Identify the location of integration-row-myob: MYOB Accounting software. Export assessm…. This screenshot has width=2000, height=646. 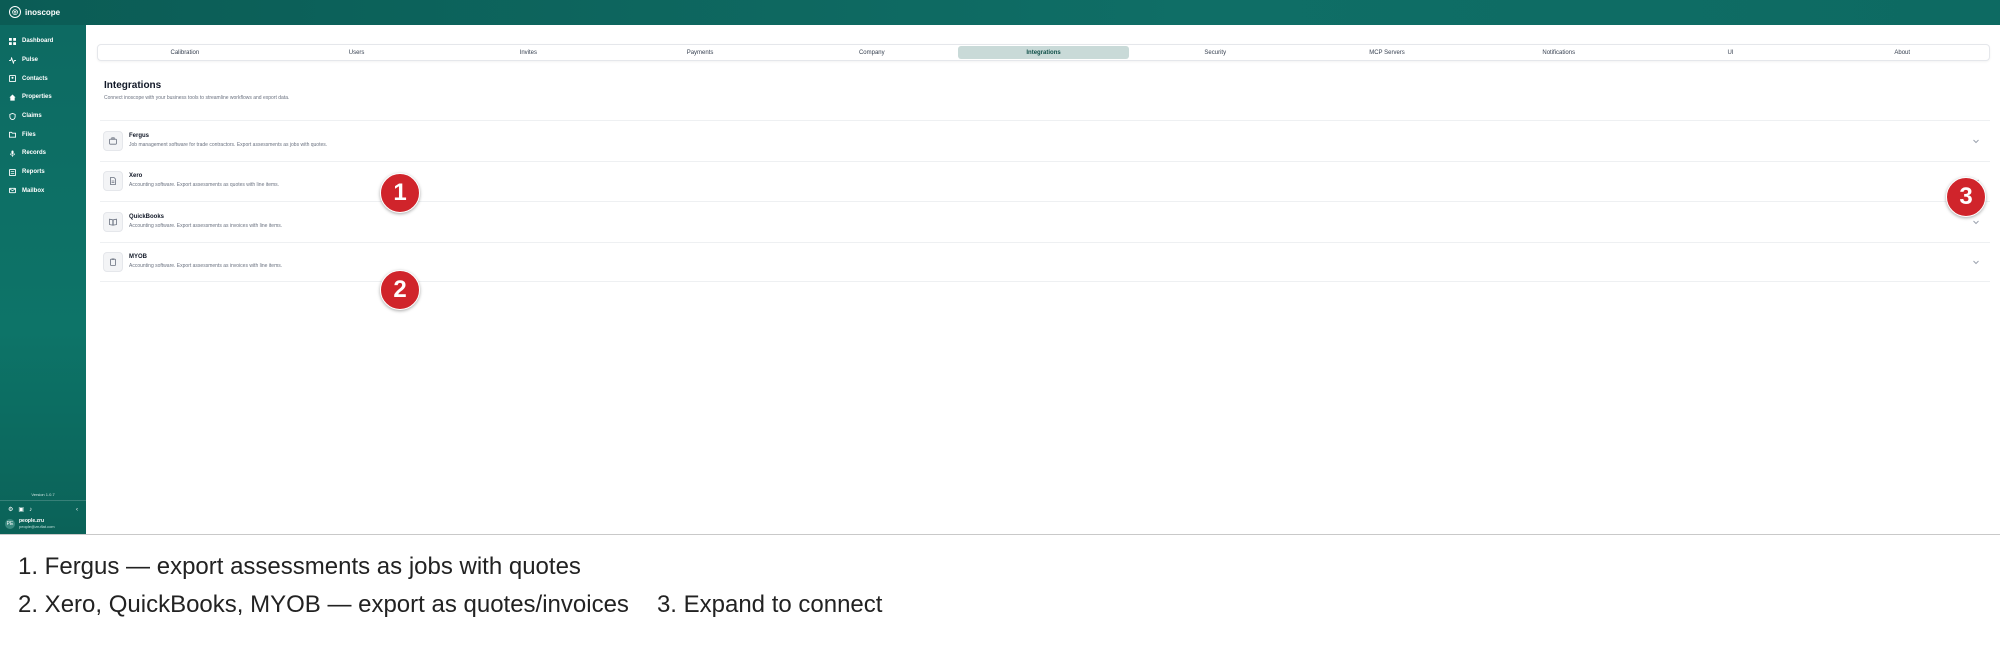
(1045, 261).